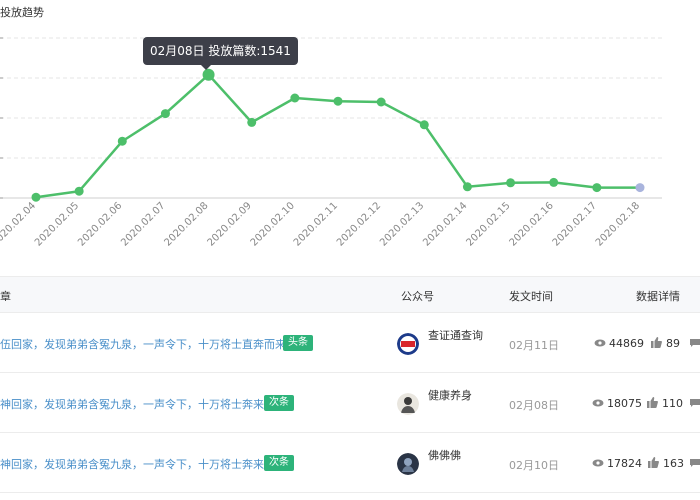  What do you see at coordinates (350, 294) in the screenshot?
I see `table-header: 章 公众号 发文时间 数据详情` at bounding box center [350, 294].